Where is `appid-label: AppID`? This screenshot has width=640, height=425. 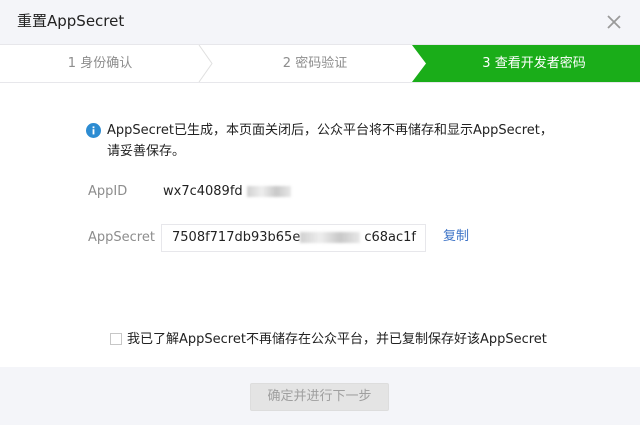 appid-label: AppID is located at coordinates (108, 191).